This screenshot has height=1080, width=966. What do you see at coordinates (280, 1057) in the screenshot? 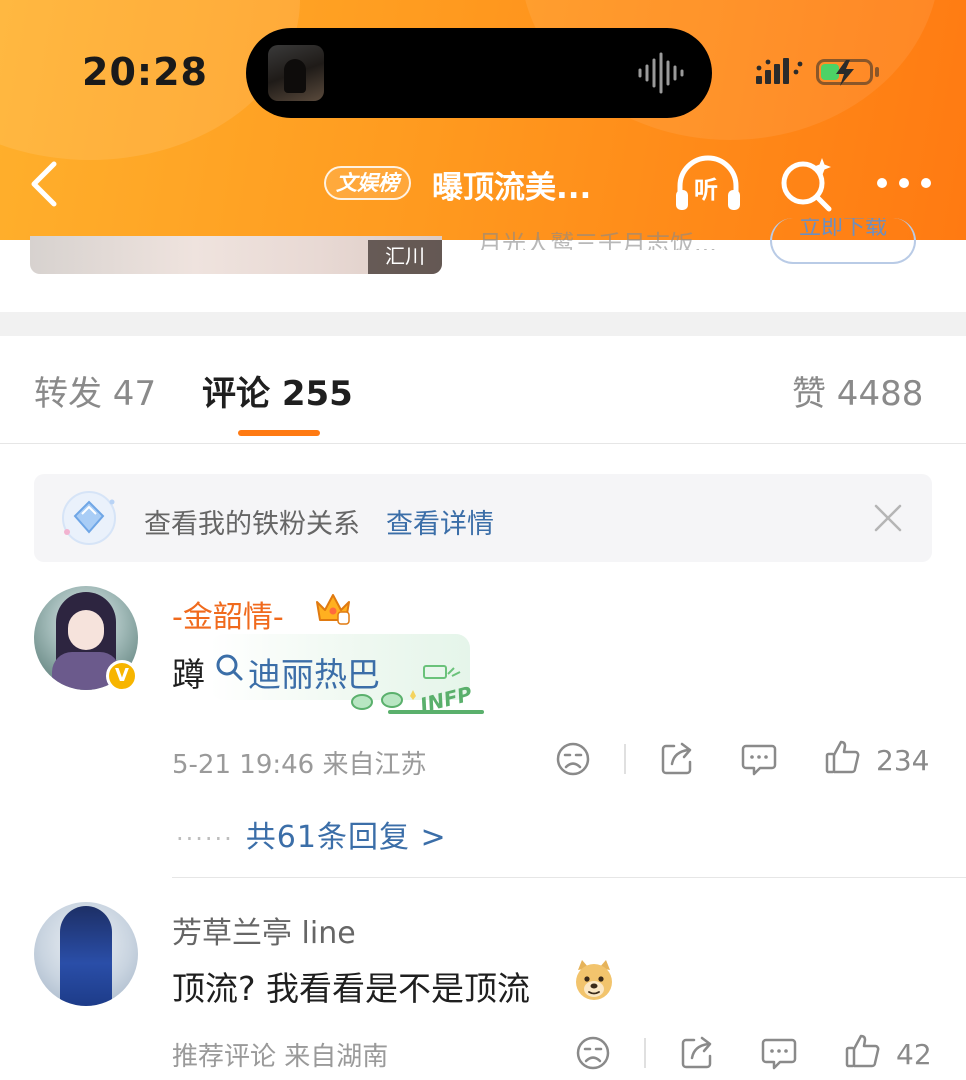
I see `comment-meta: 推荐评论 来自湖南` at bounding box center [280, 1057].